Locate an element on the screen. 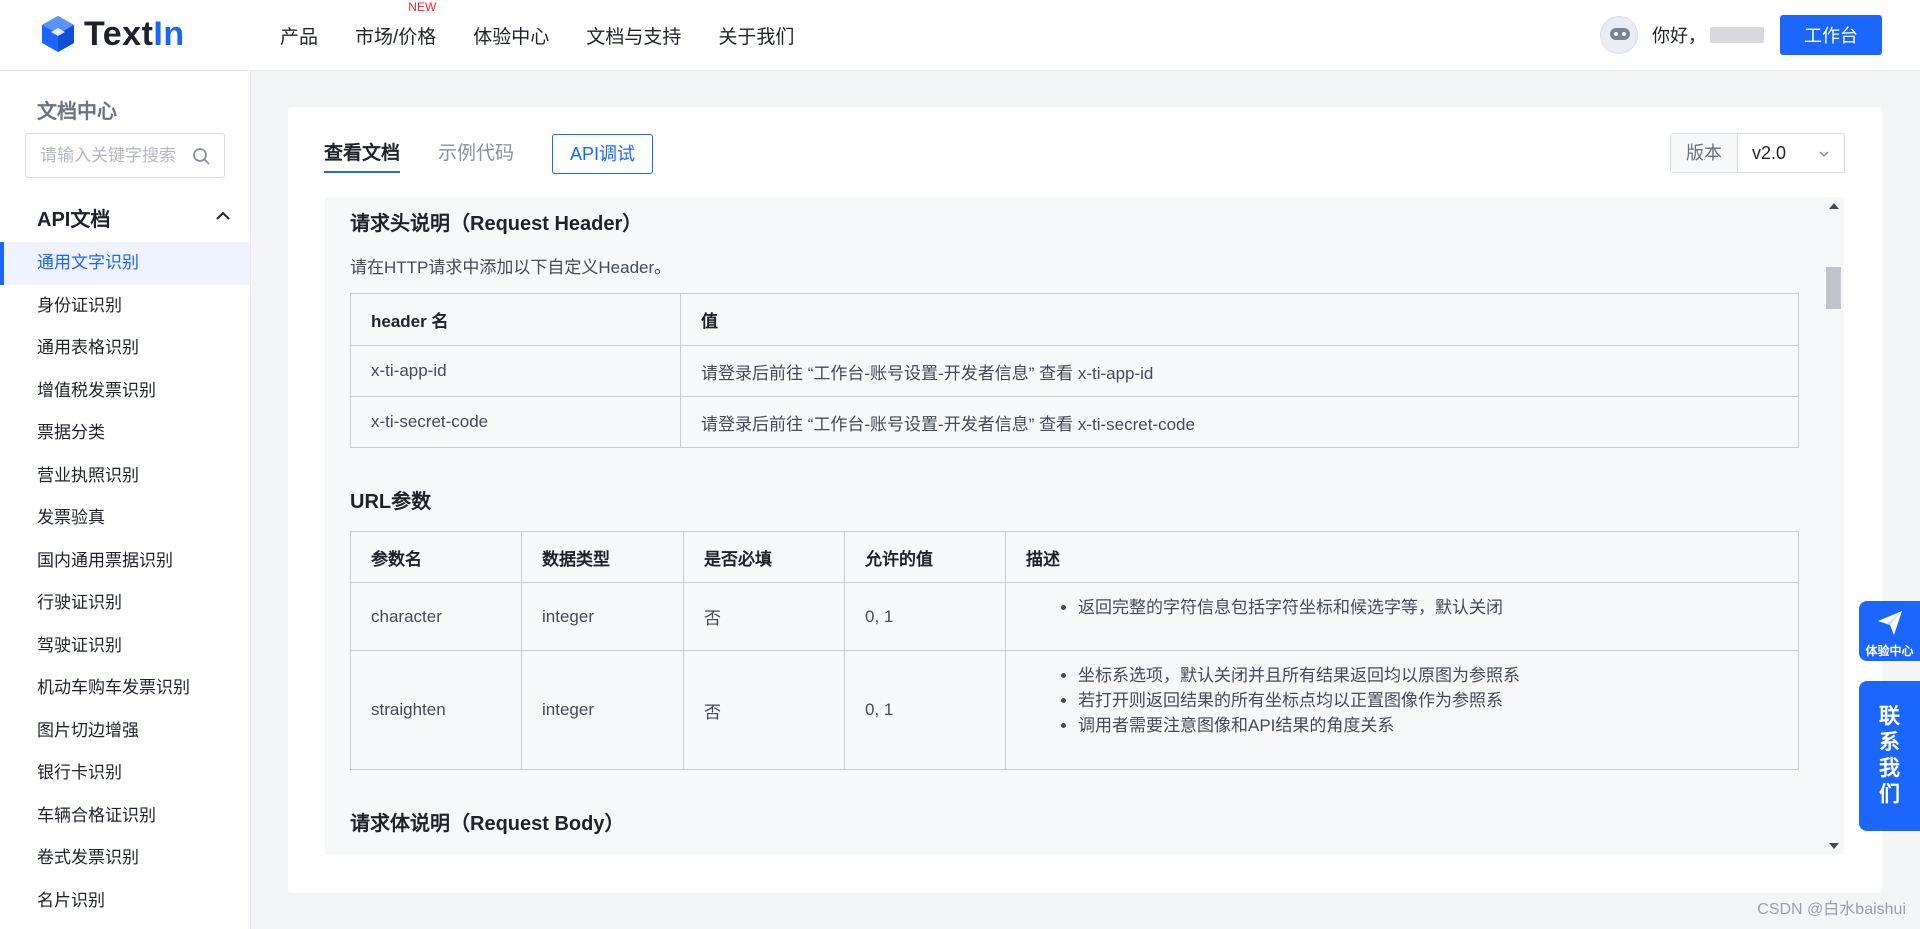 The width and height of the screenshot is (1920, 929). nav-item-experience: 体验中心 is located at coordinates (511, 35).